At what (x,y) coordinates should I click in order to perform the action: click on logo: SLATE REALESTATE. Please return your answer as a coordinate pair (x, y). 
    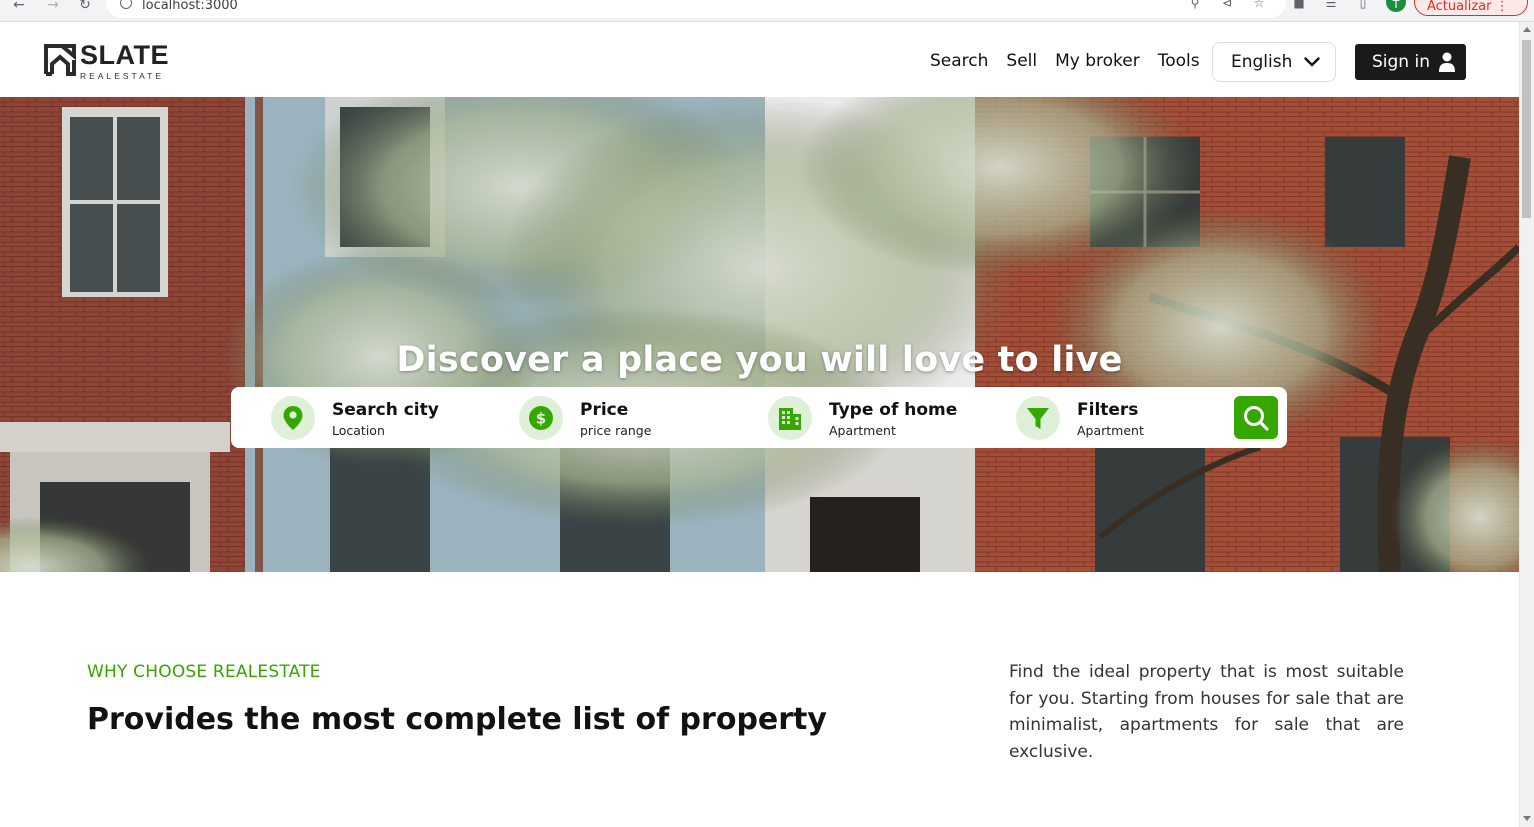
    Looking at the image, I should click on (106, 61).